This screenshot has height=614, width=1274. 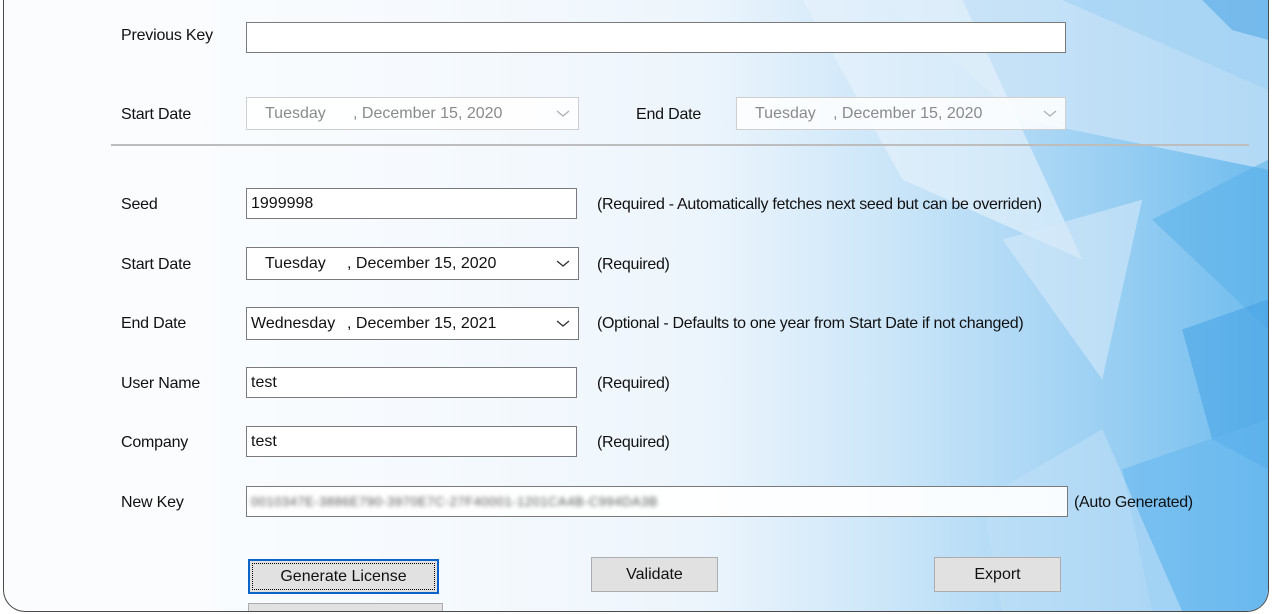 What do you see at coordinates (154, 323) in the screenshot?
I see `end-date-label: End Date` at bounding box center [154, 323].